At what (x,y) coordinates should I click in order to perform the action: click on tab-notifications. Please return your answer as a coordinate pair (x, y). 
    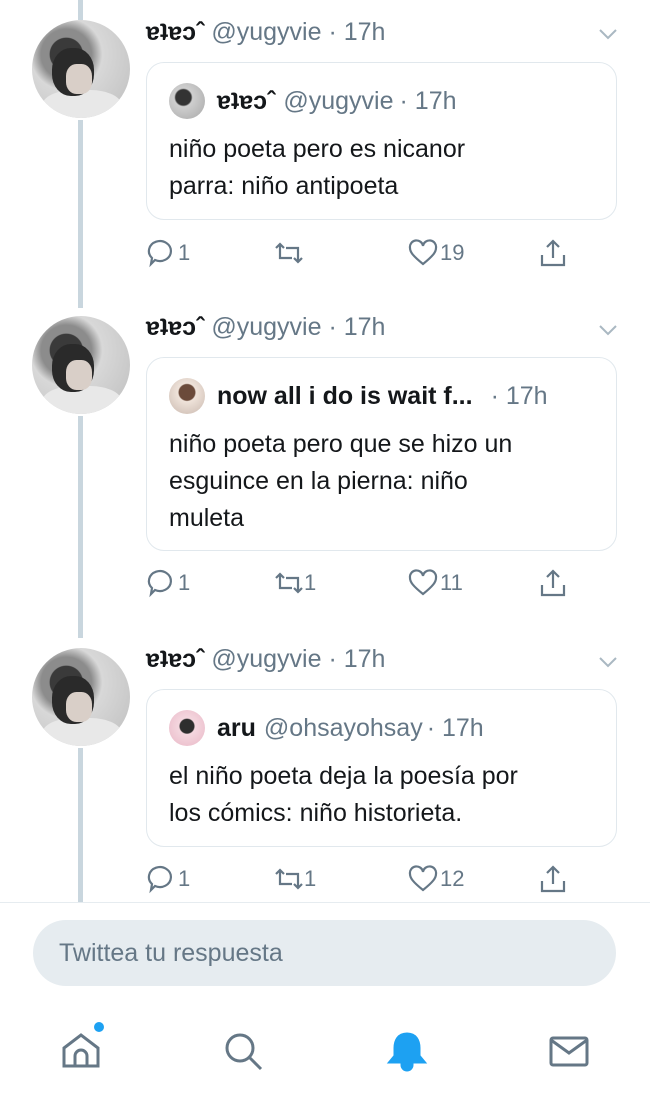
    Looking at the image, I should click on (407, 1051).